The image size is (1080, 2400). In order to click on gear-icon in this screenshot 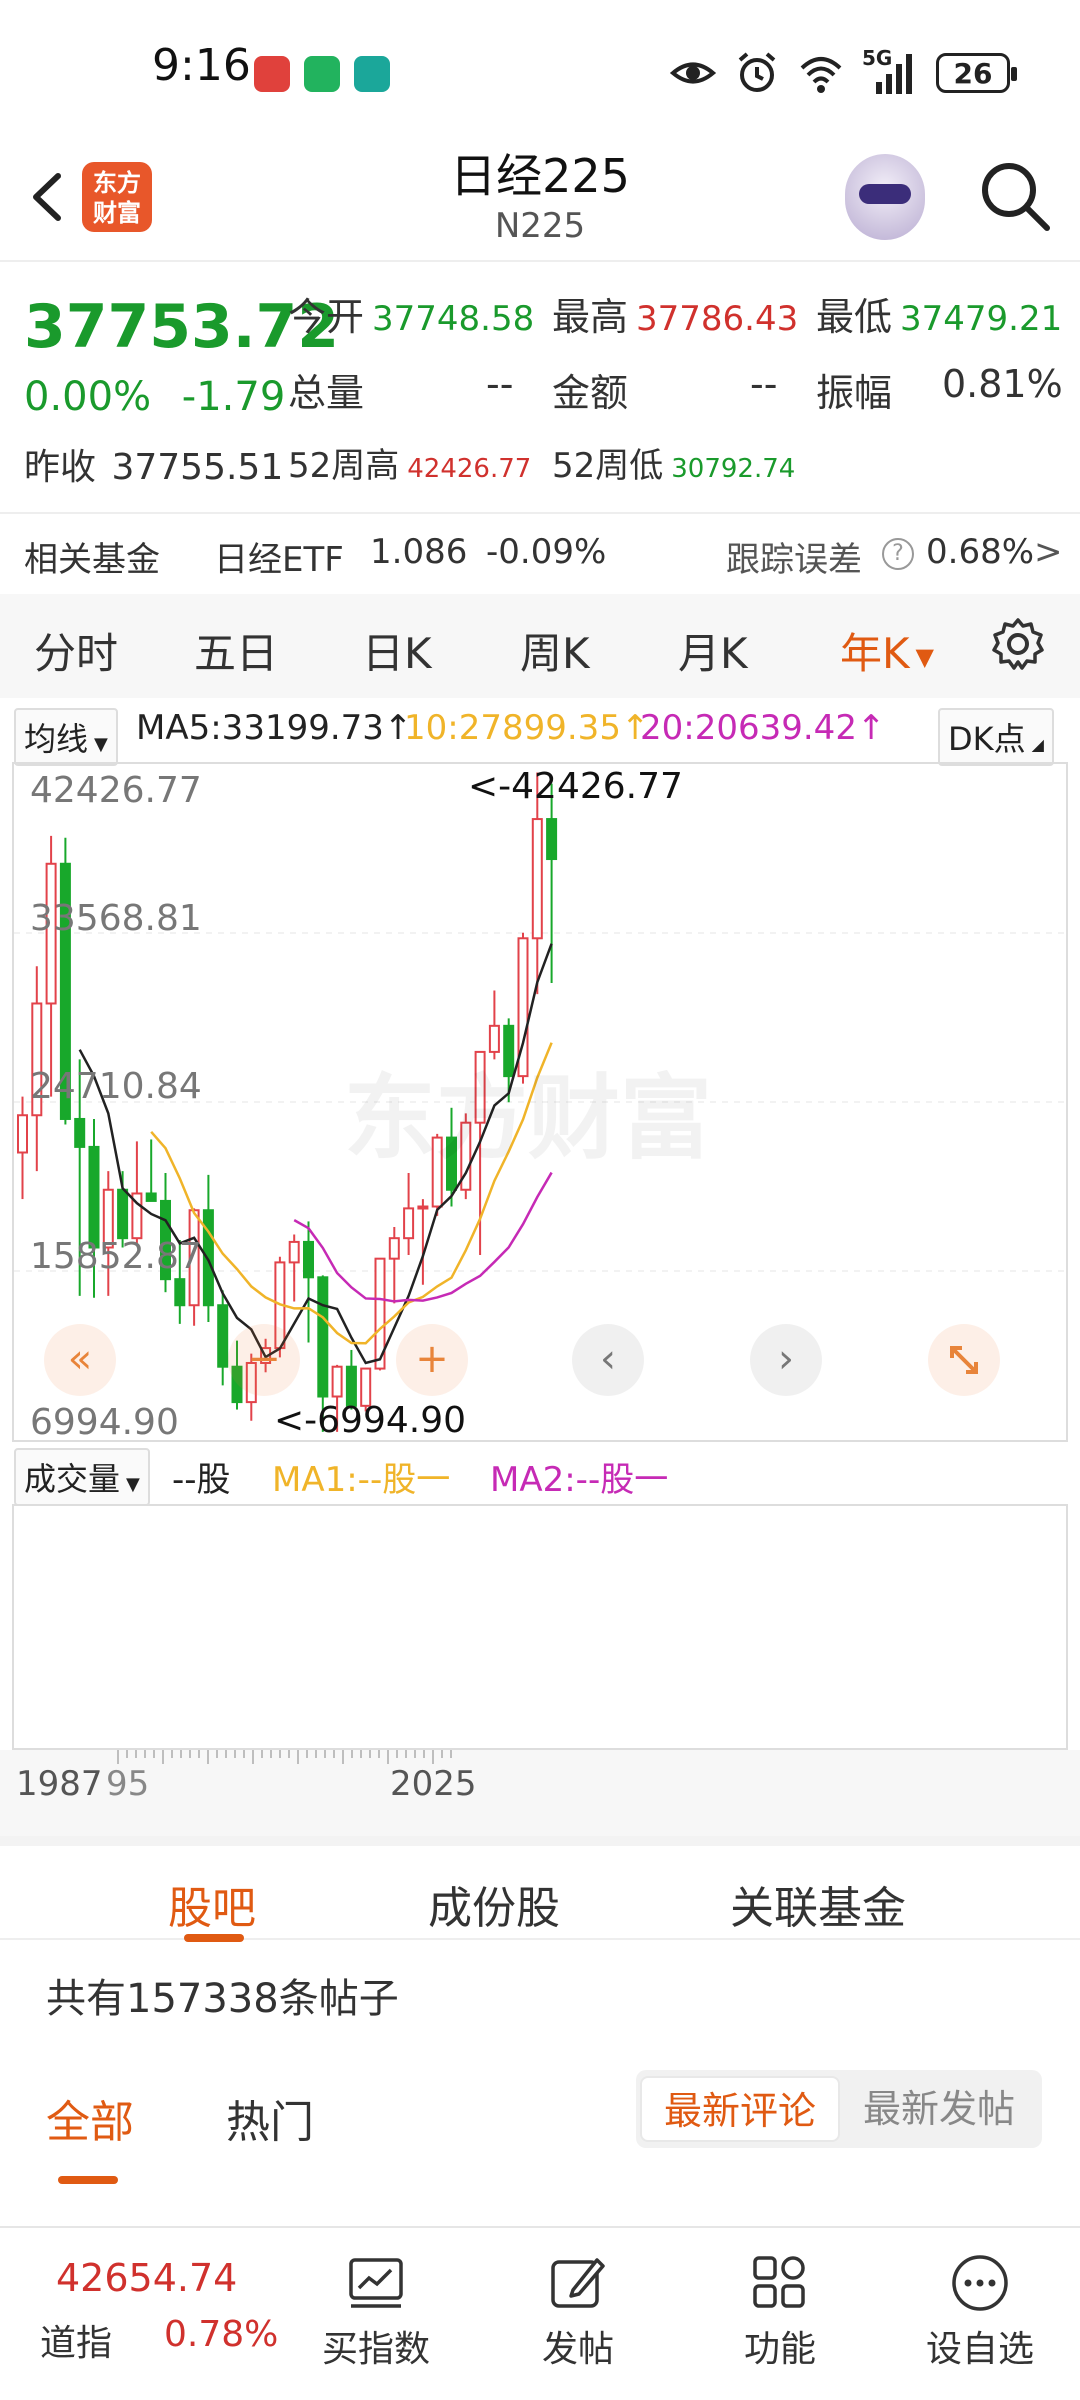, I will do `click(1018, 644)`.